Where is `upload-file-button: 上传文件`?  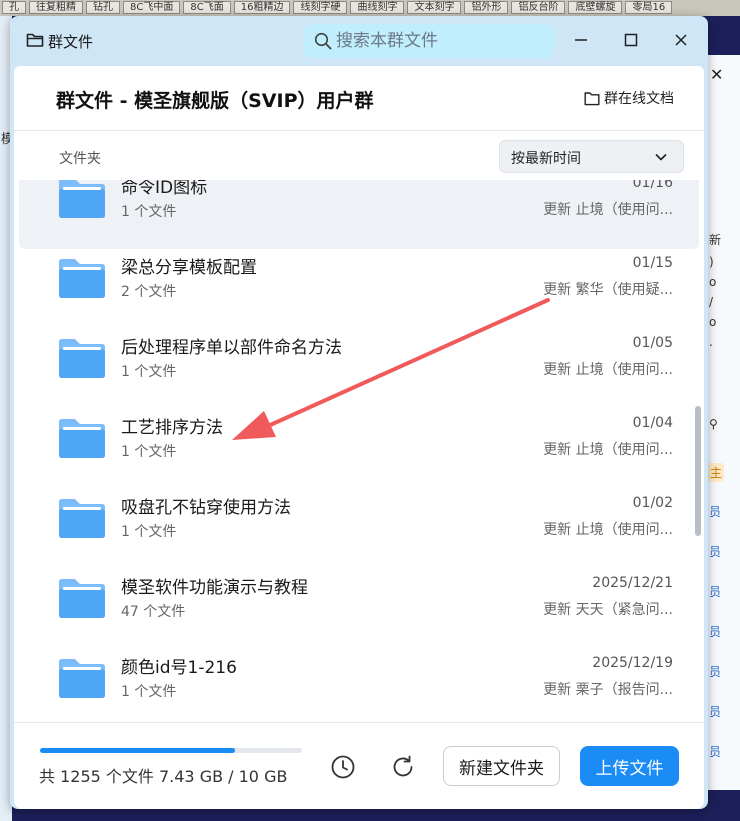 upload-file-button: 上传文件 is located at coordinates (629, 766).